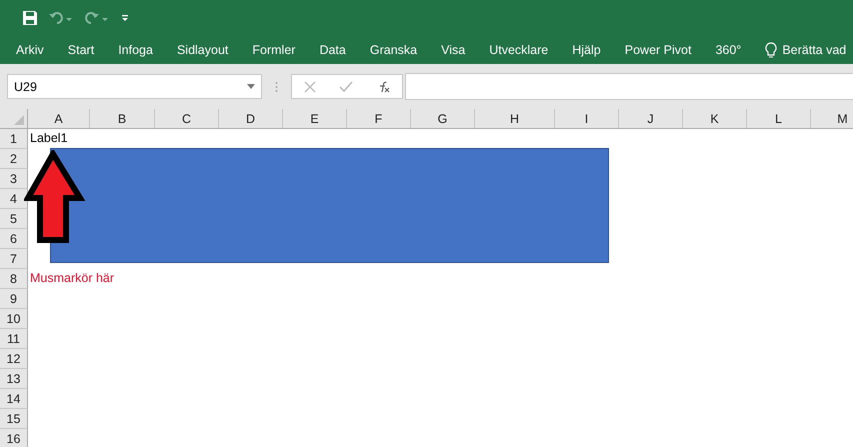 The image size is (853, 447). Describe the element at coordinates (518, 50) in the screenshot. I see `ribbon-tab: Utvecklare` at that location.